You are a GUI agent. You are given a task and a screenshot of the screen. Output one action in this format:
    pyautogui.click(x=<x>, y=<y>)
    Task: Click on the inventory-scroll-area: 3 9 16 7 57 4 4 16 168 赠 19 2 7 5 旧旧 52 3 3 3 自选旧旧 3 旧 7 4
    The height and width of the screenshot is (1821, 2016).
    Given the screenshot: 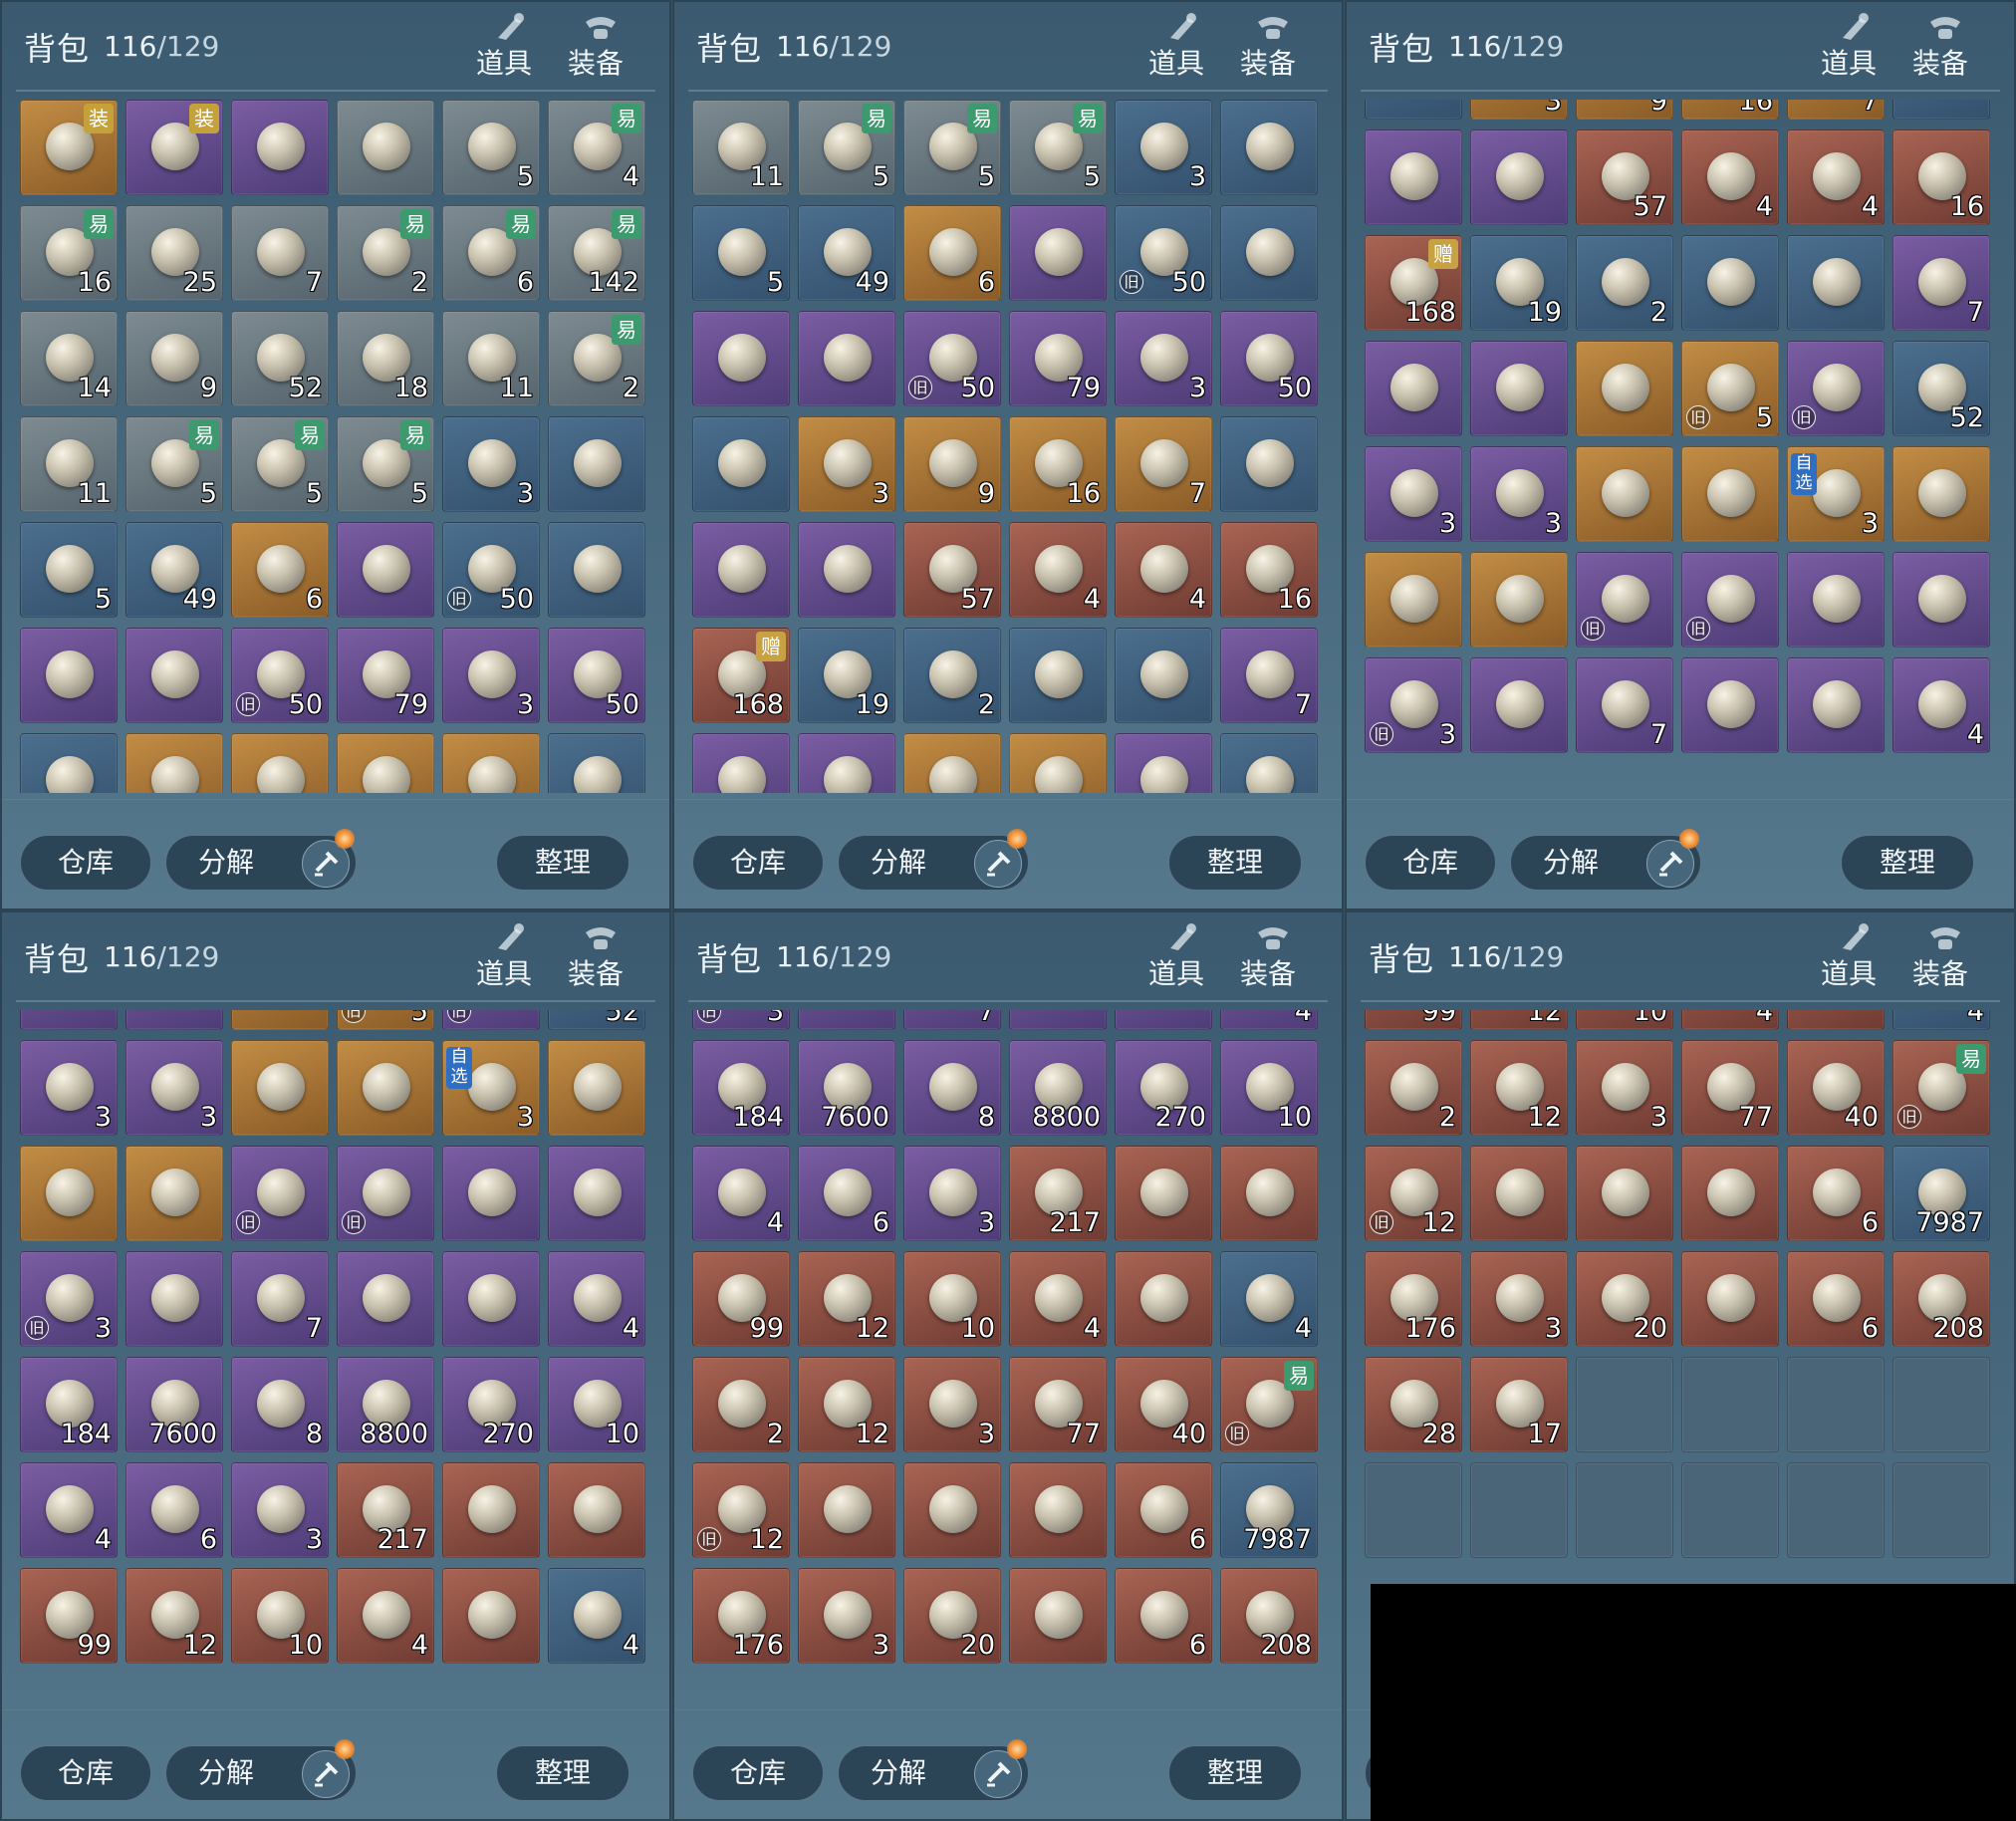 What is the action you would take?
    pyautogui.click(x=1682, y=446)
    